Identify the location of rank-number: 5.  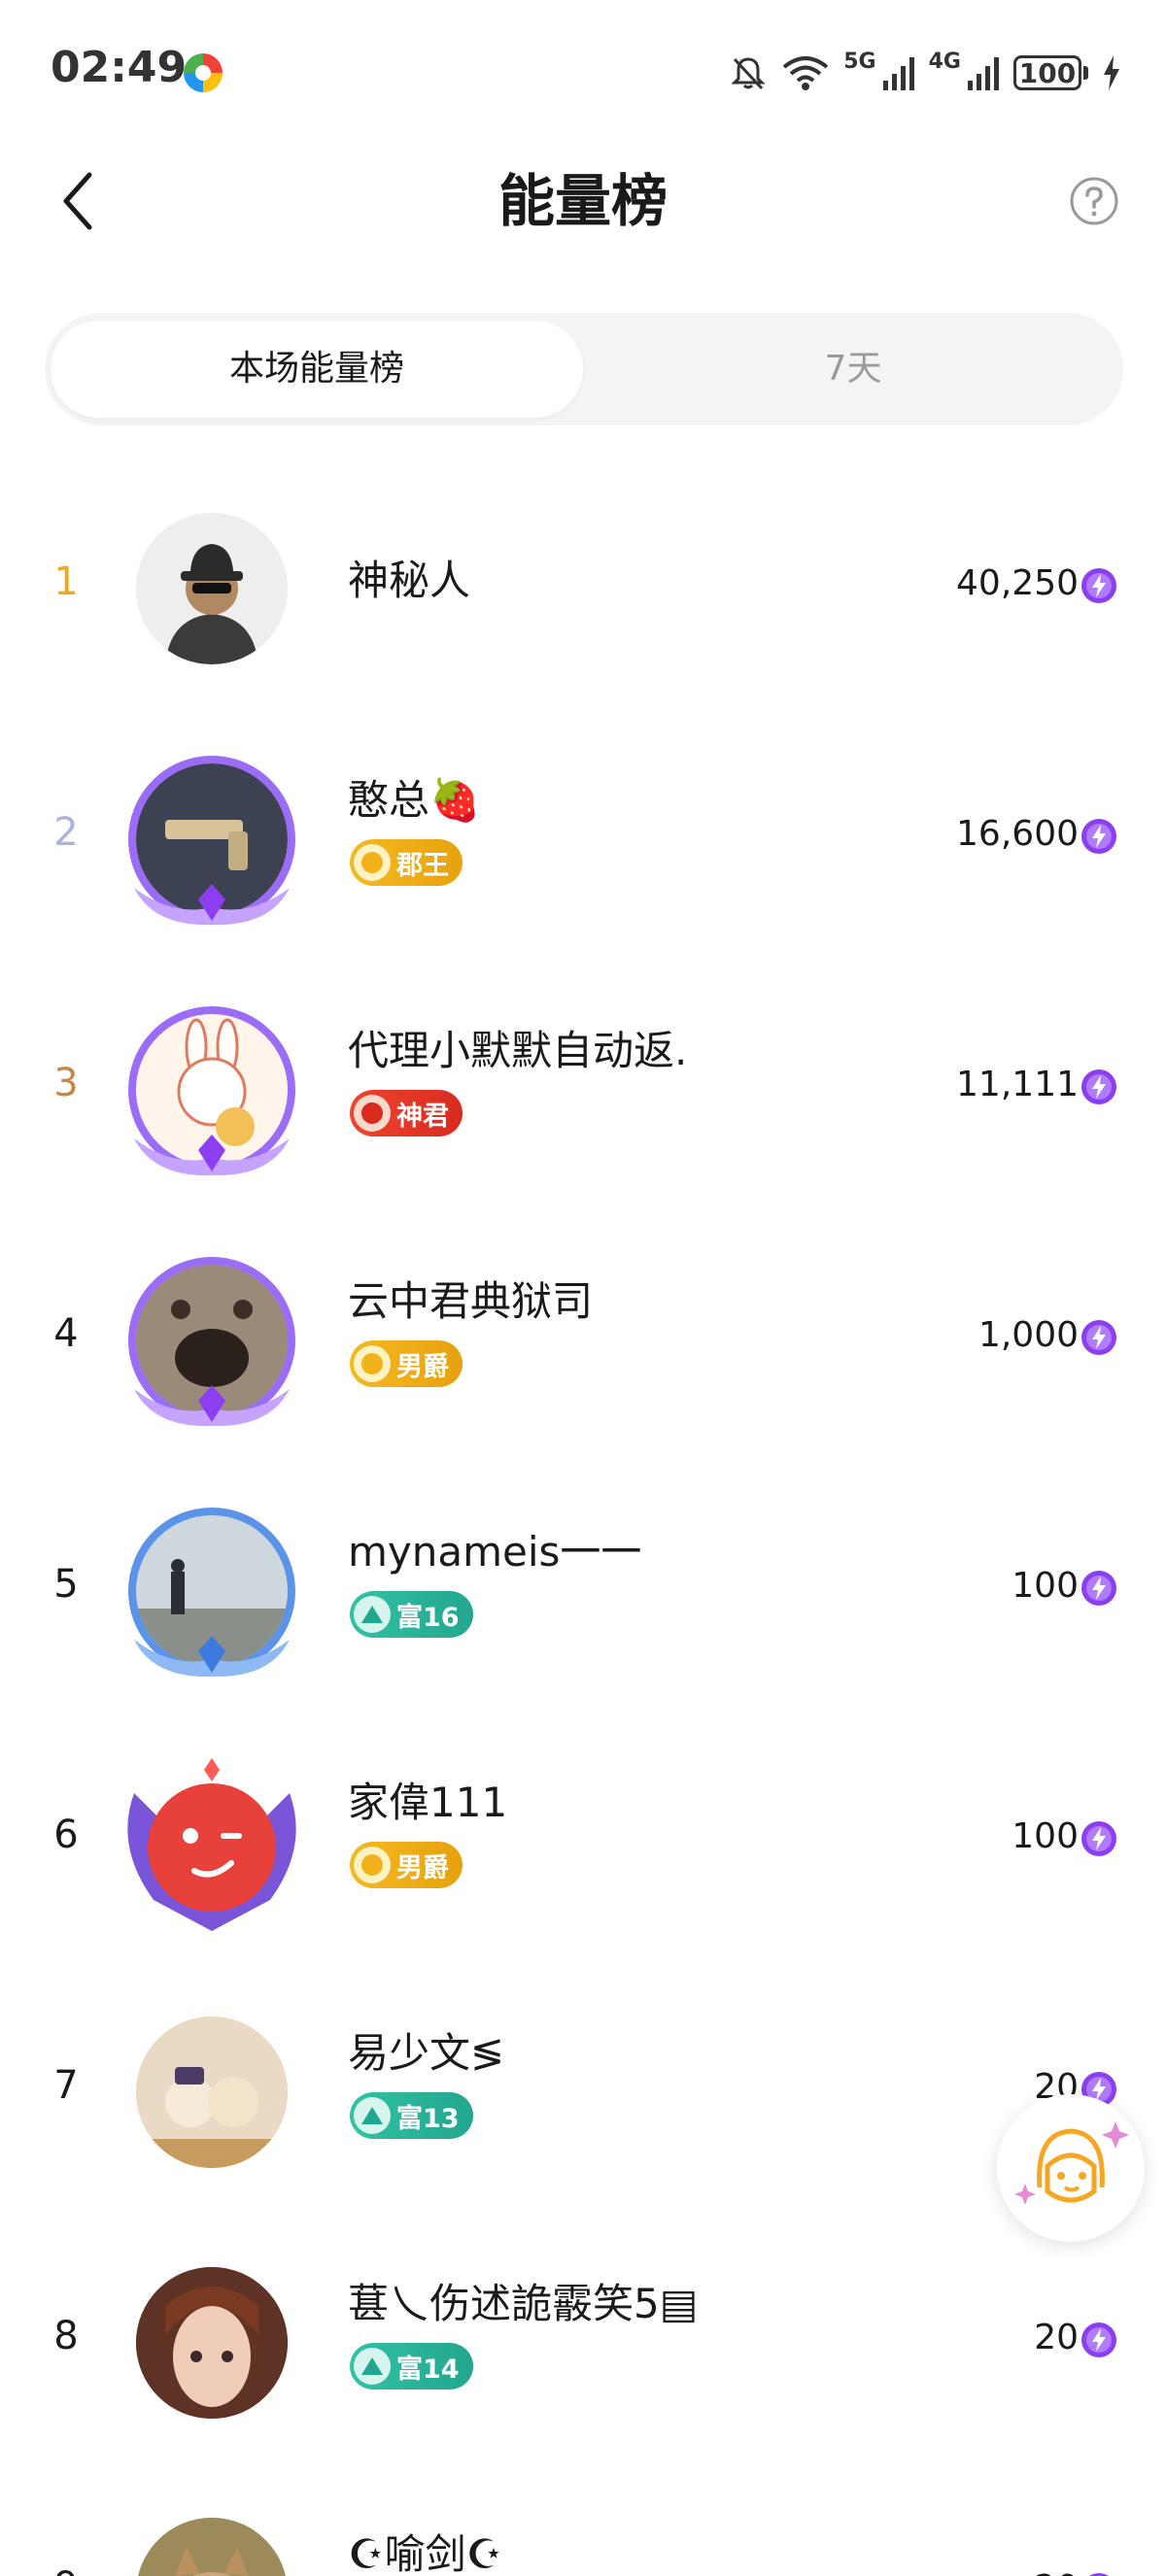
(66, 1584).